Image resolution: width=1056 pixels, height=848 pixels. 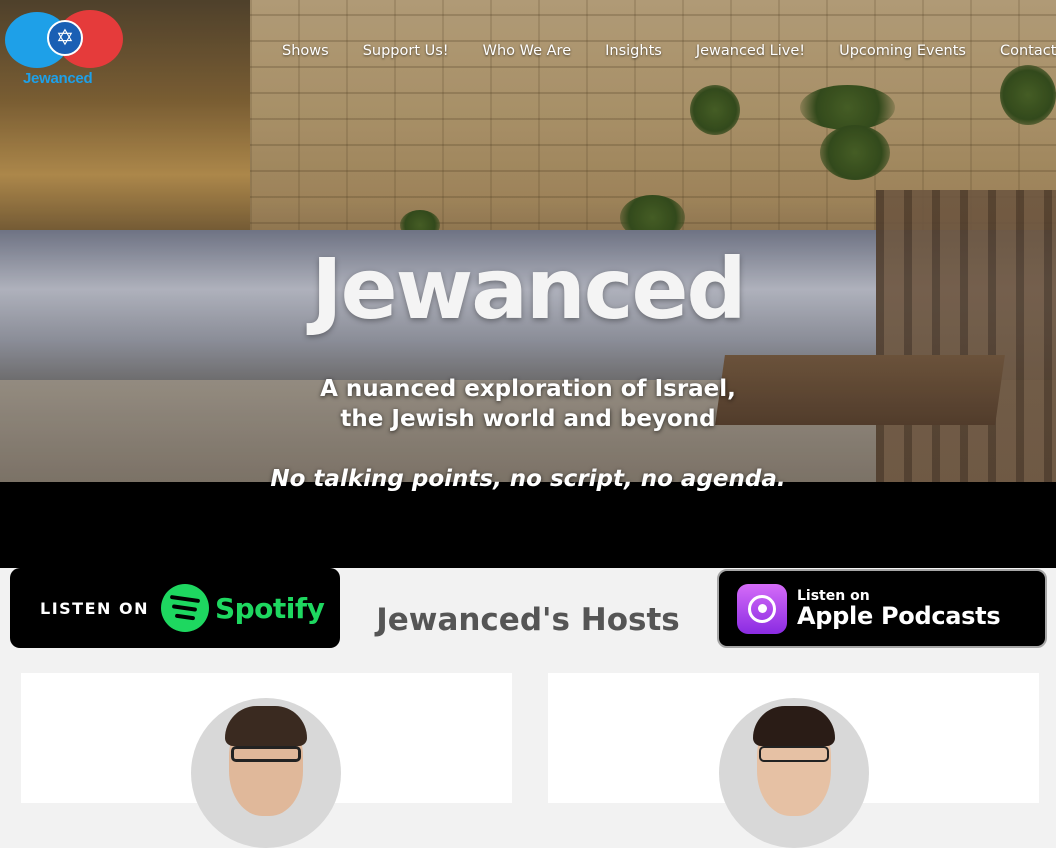 What do you see at coordinates (833, 595) in the screenshot?
I see `apple-listen-label: Listen on` at bounding box center [833, 595].